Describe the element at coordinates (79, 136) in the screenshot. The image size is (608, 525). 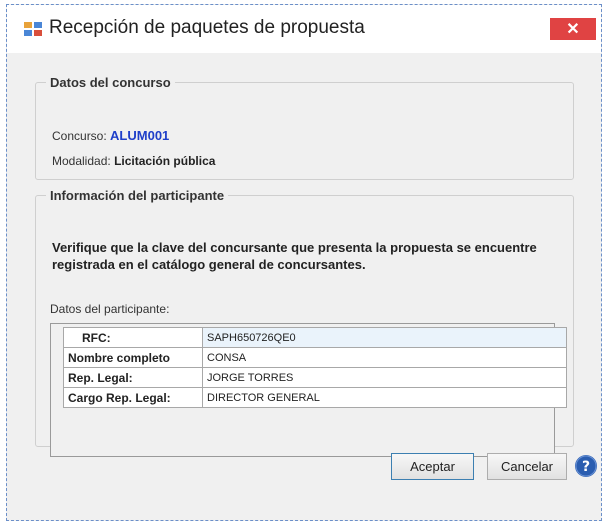
I see `concurso-label: Concurso:` at that location.